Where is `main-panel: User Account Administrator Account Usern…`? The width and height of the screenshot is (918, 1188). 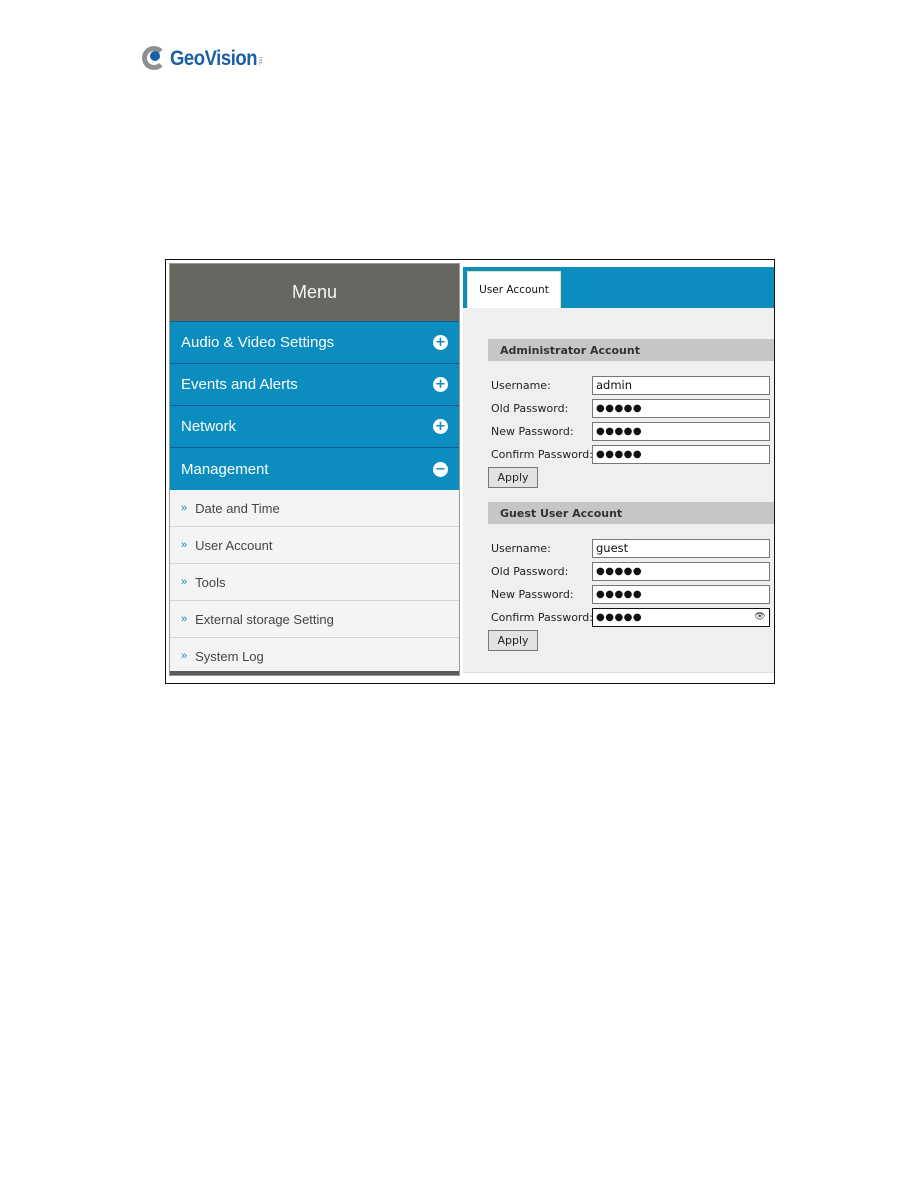 main-panel: User Account Administrator Account Usern… is located at coordinates (618, 475).